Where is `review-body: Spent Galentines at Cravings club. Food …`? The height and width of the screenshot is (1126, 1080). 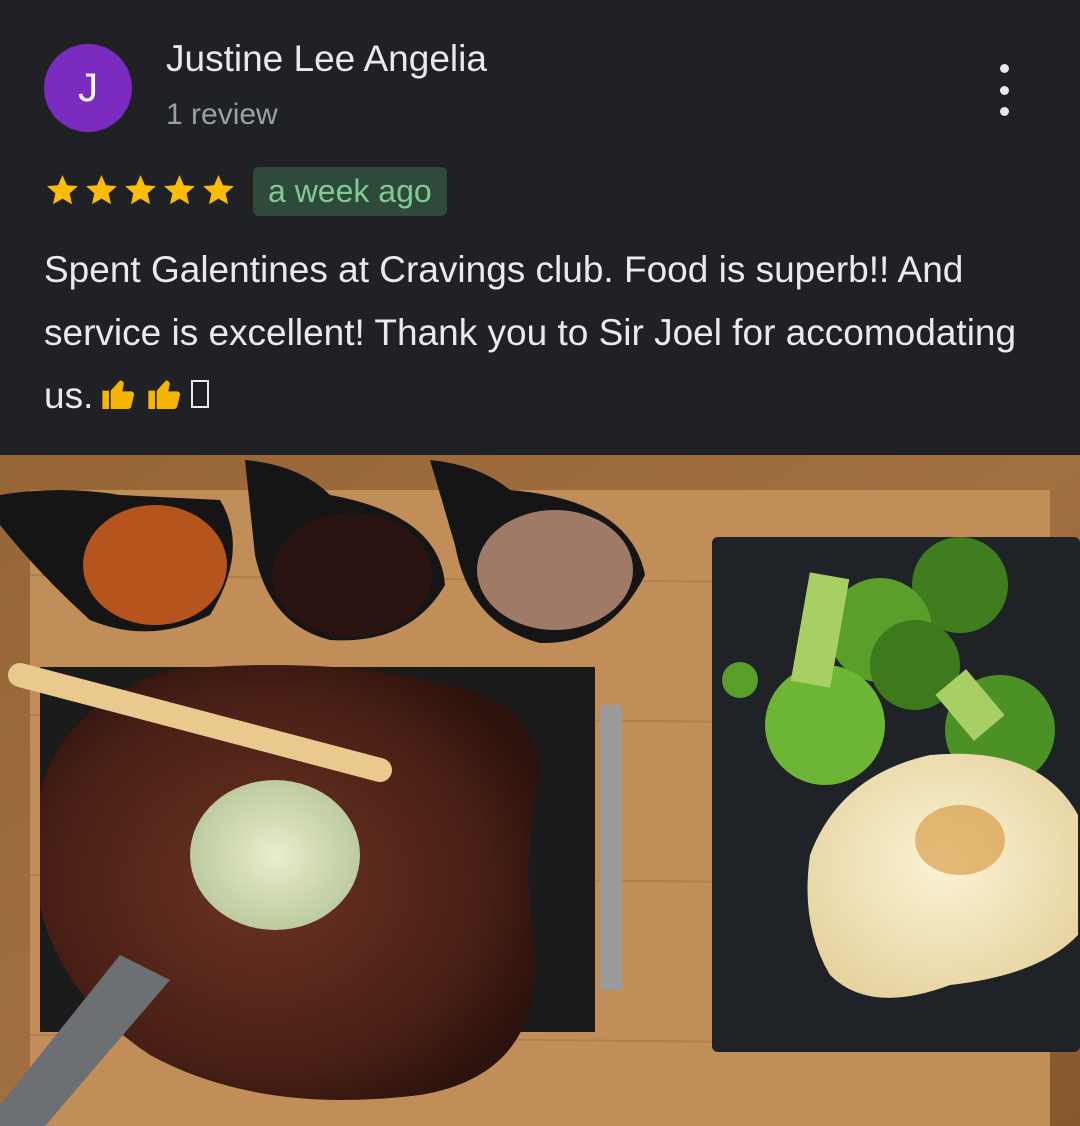
review-body: Spent Galentines at Cravings club. Food … is located at coordinates (530, 332).